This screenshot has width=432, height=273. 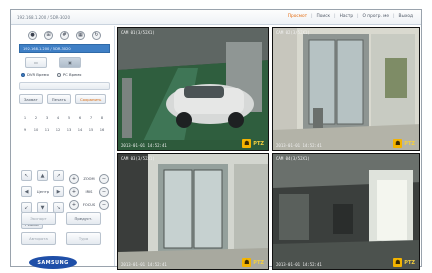 What do you see at coordinates (58, 75) in the screenshot?
I see `radio-off-icon` at bounding box center [58, 75].